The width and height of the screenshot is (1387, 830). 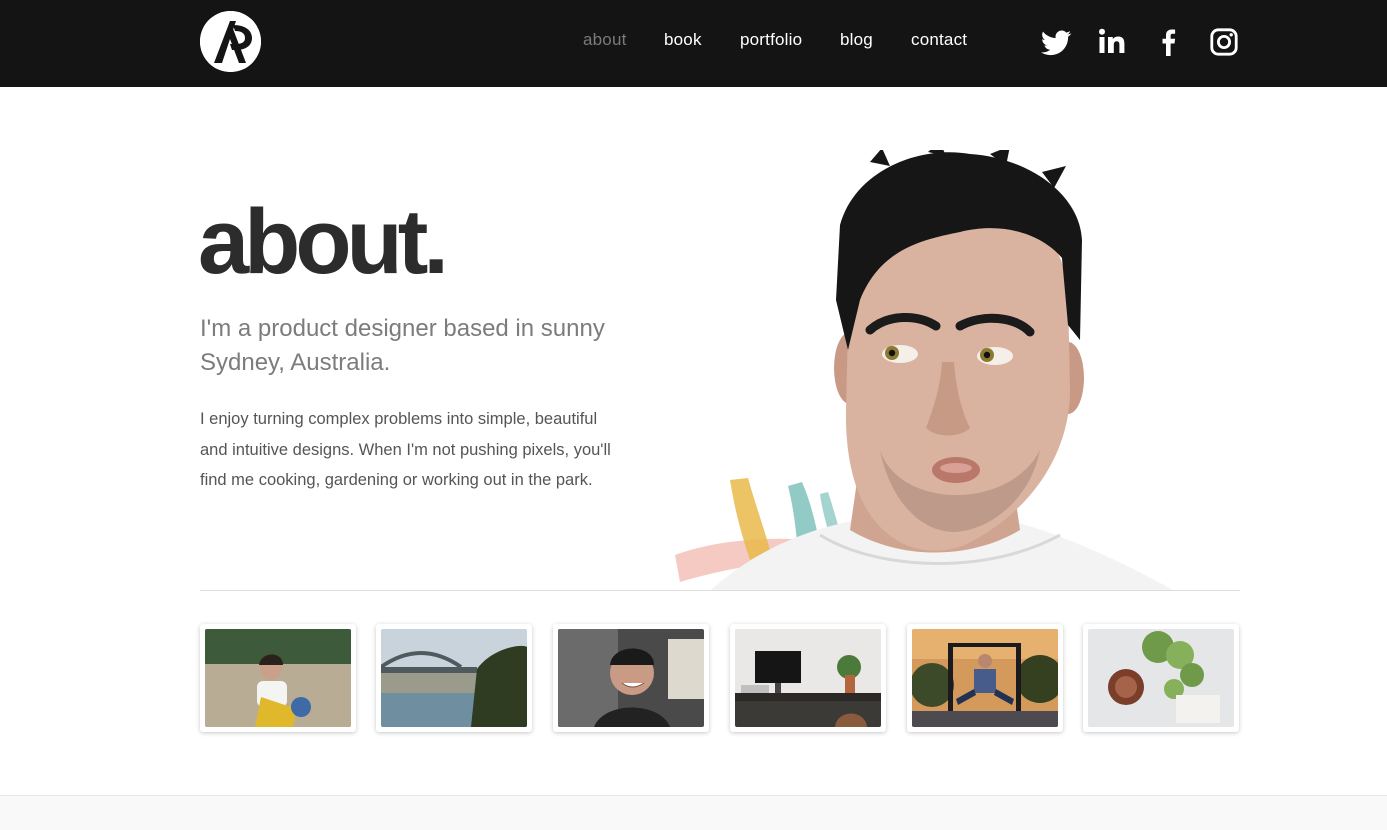 I want to click on logo-home-link, so click(x=230, y=41).